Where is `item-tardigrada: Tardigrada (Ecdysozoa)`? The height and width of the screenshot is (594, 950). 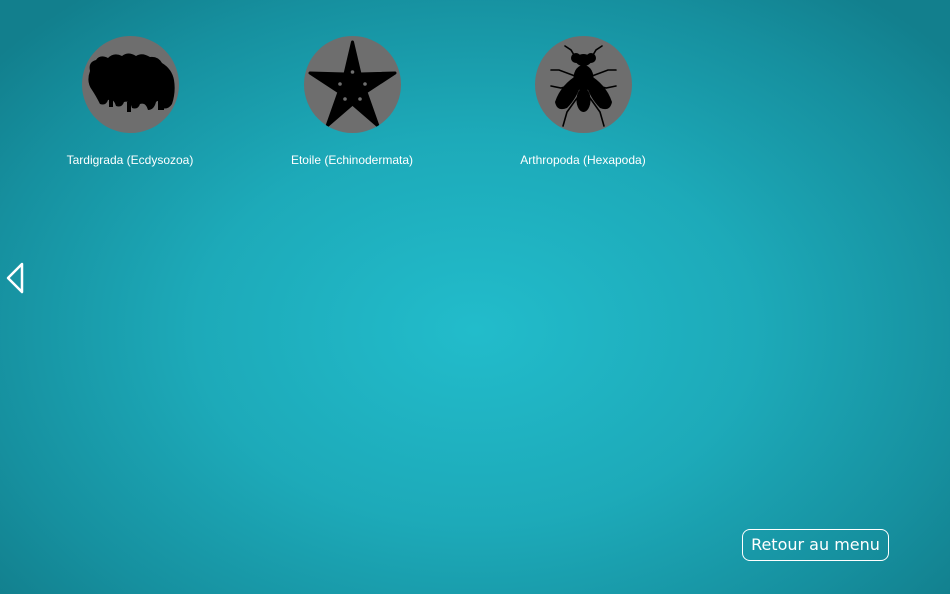
item-tardigrada: Tardigrada (Ecdysozoa) is located at coordinates (130, 101).